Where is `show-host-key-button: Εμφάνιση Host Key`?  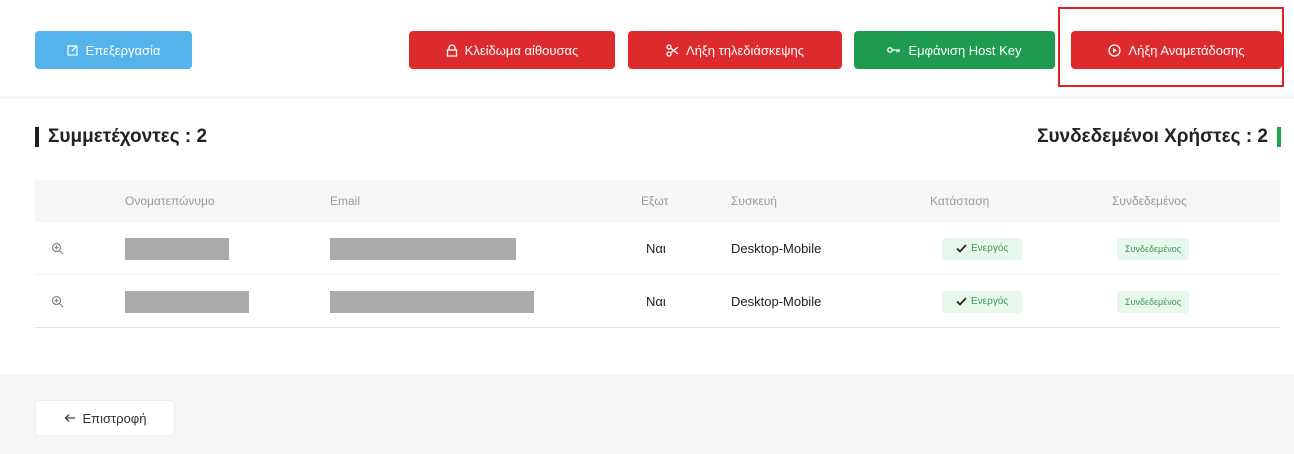
show-host-key-button: Εμφάνιση Host Key is located at coordinates (954, 50).